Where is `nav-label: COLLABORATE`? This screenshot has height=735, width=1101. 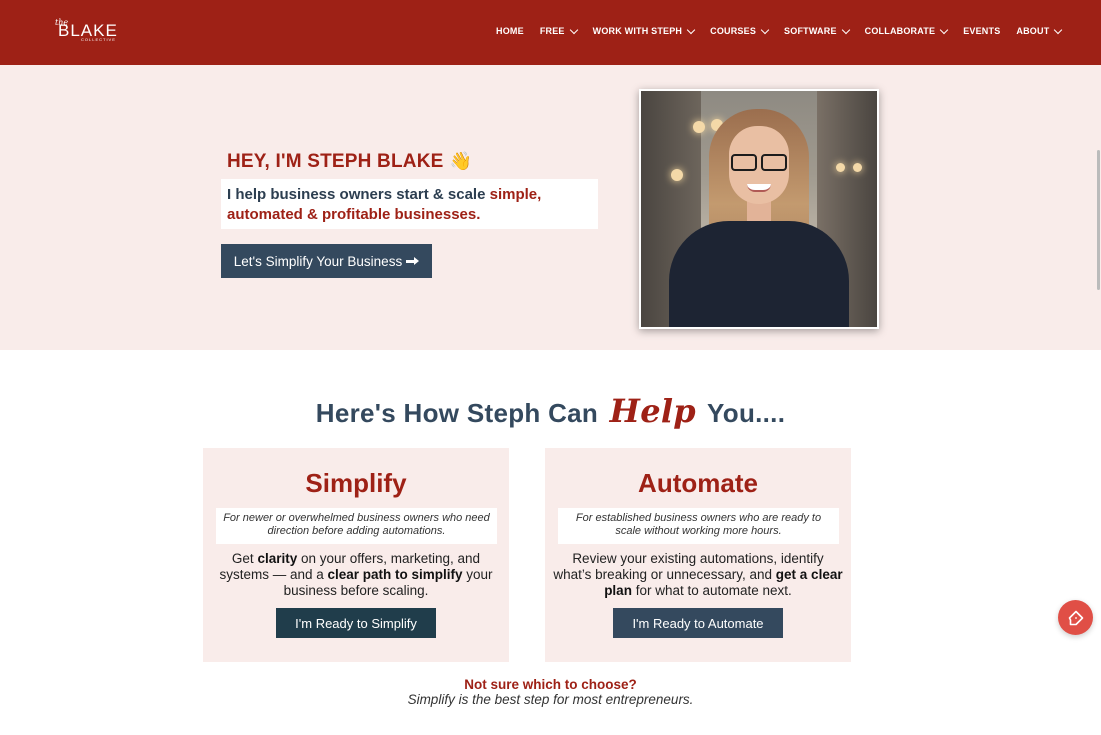
nav-label: COLLABORATE is located at coordinates (900, 31).